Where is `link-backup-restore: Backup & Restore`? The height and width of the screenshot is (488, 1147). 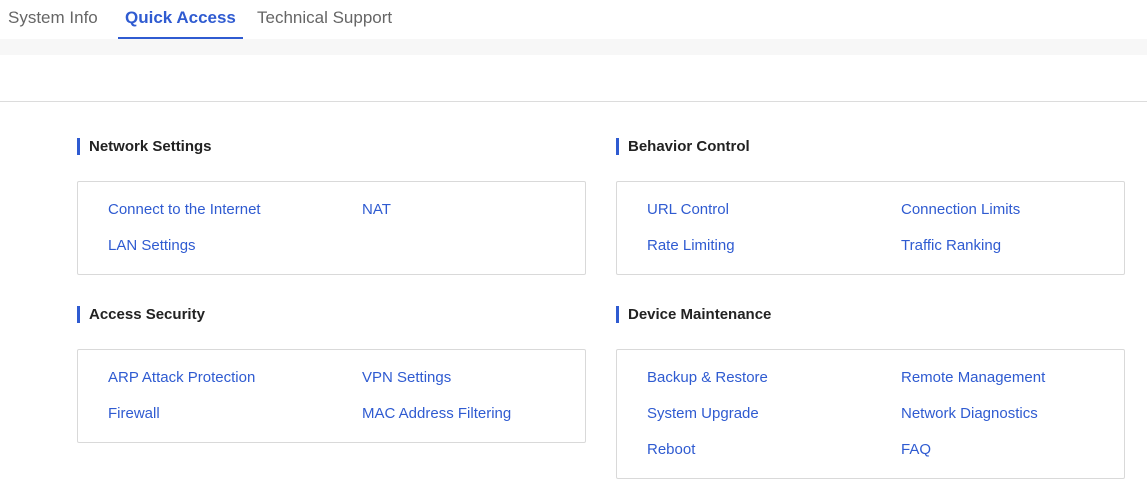 link-backup-restore: Backup & Restore is located at coordinates (707, 378).